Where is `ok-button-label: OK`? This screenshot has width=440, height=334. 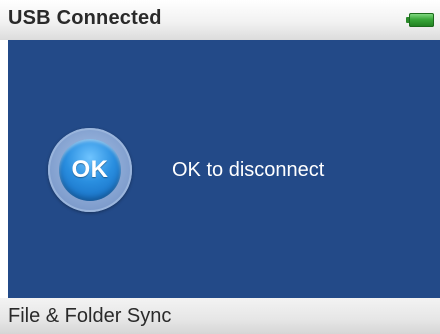
ok-button-label: OK is located at coordinates (90, 170).